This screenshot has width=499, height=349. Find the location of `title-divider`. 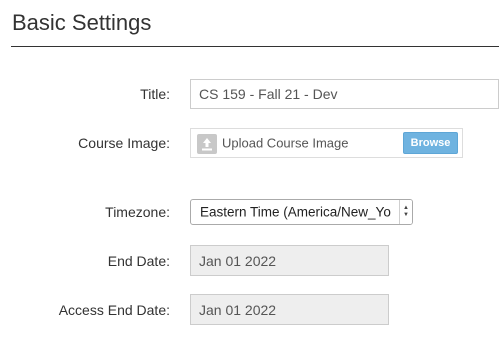

title-divider is located at coordinates (255, 46).